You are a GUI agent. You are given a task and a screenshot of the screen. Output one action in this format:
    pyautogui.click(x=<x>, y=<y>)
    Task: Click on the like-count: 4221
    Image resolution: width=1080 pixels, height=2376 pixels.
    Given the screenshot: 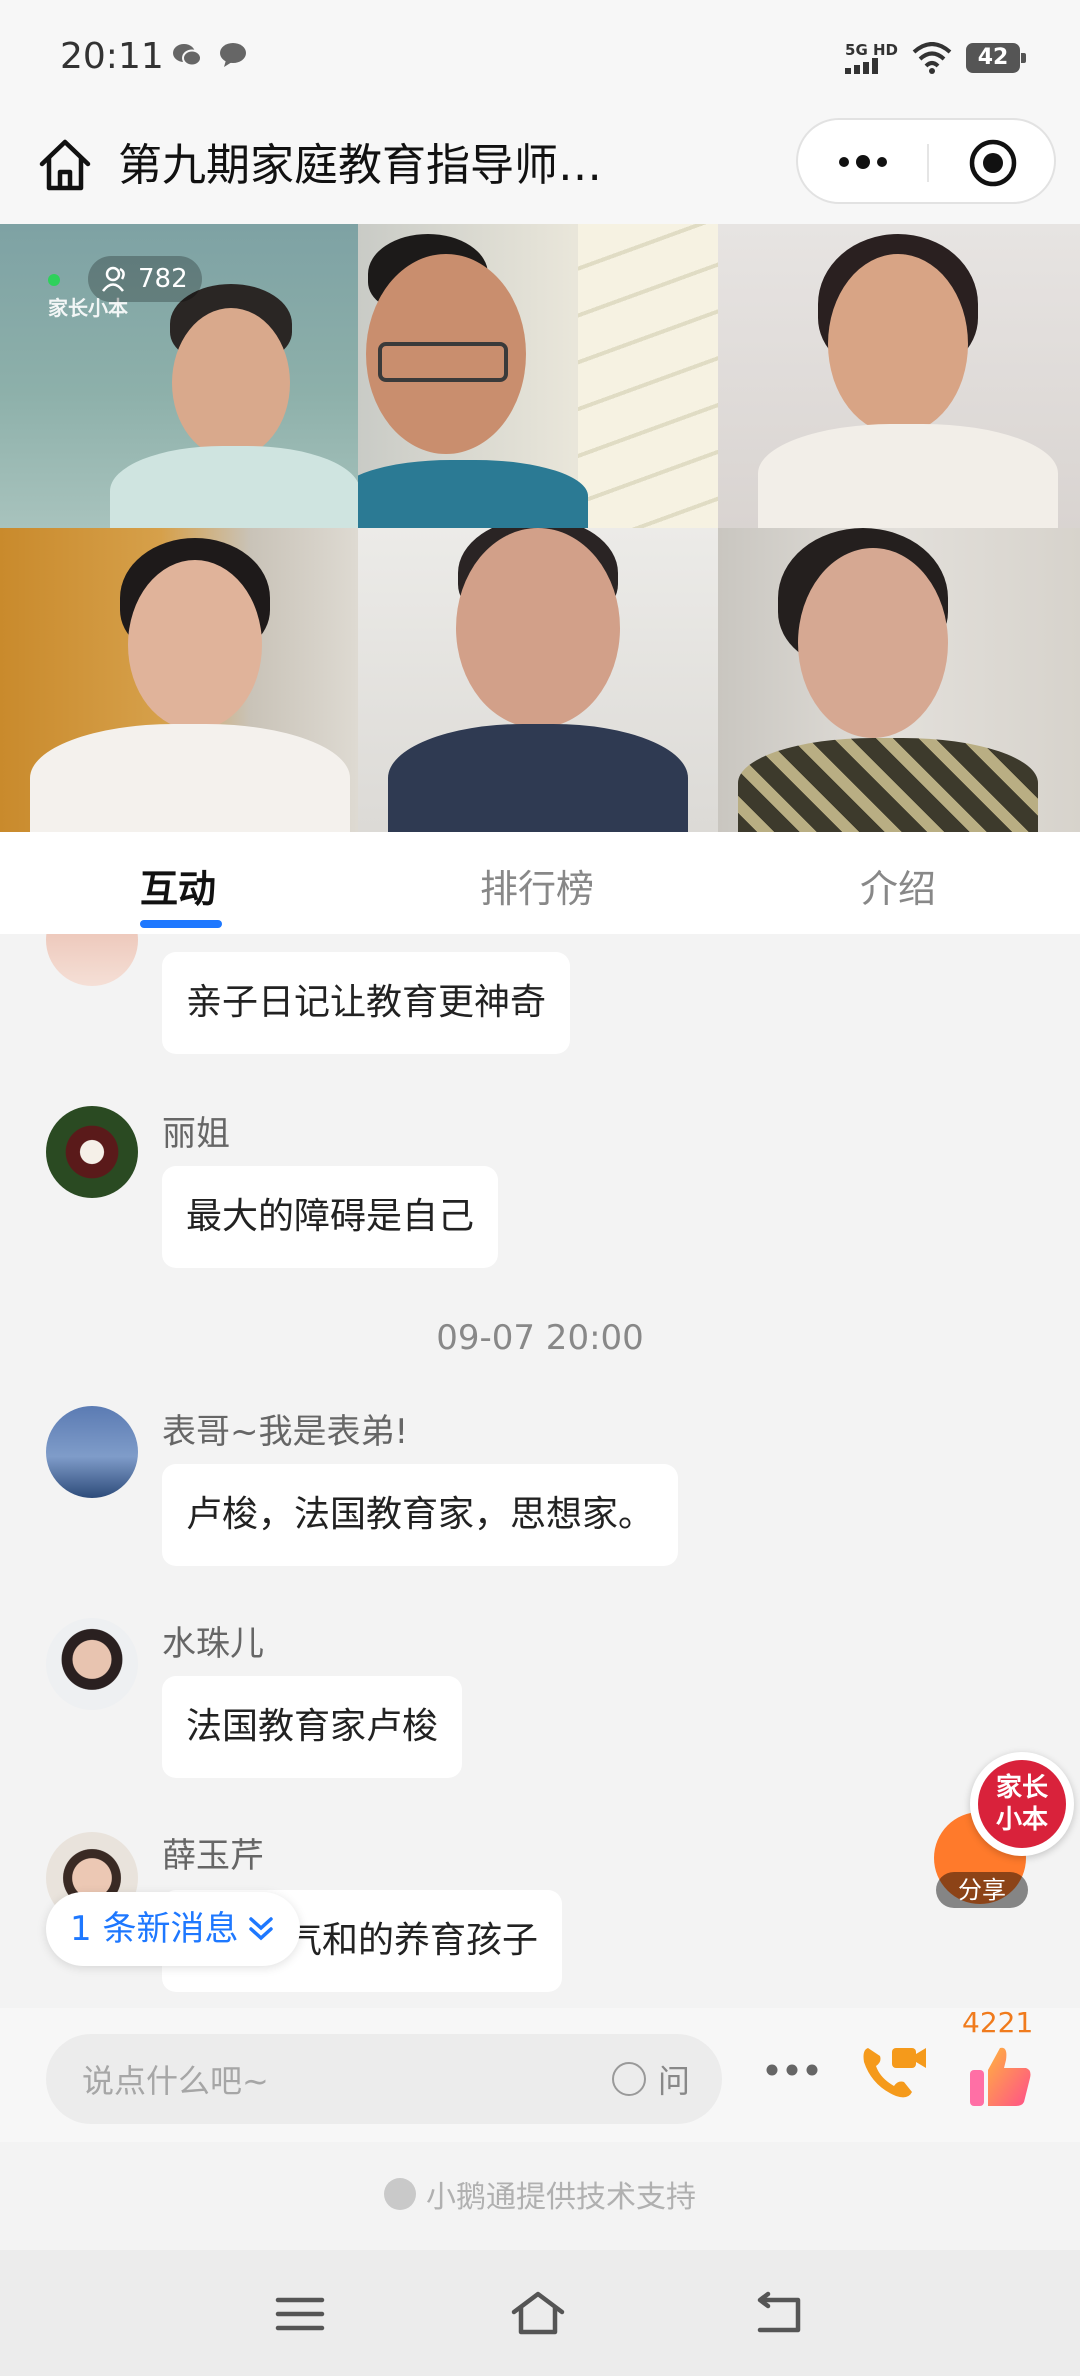 What is the action you would take?
    pyautogui.click(x=998, y=2022)
    